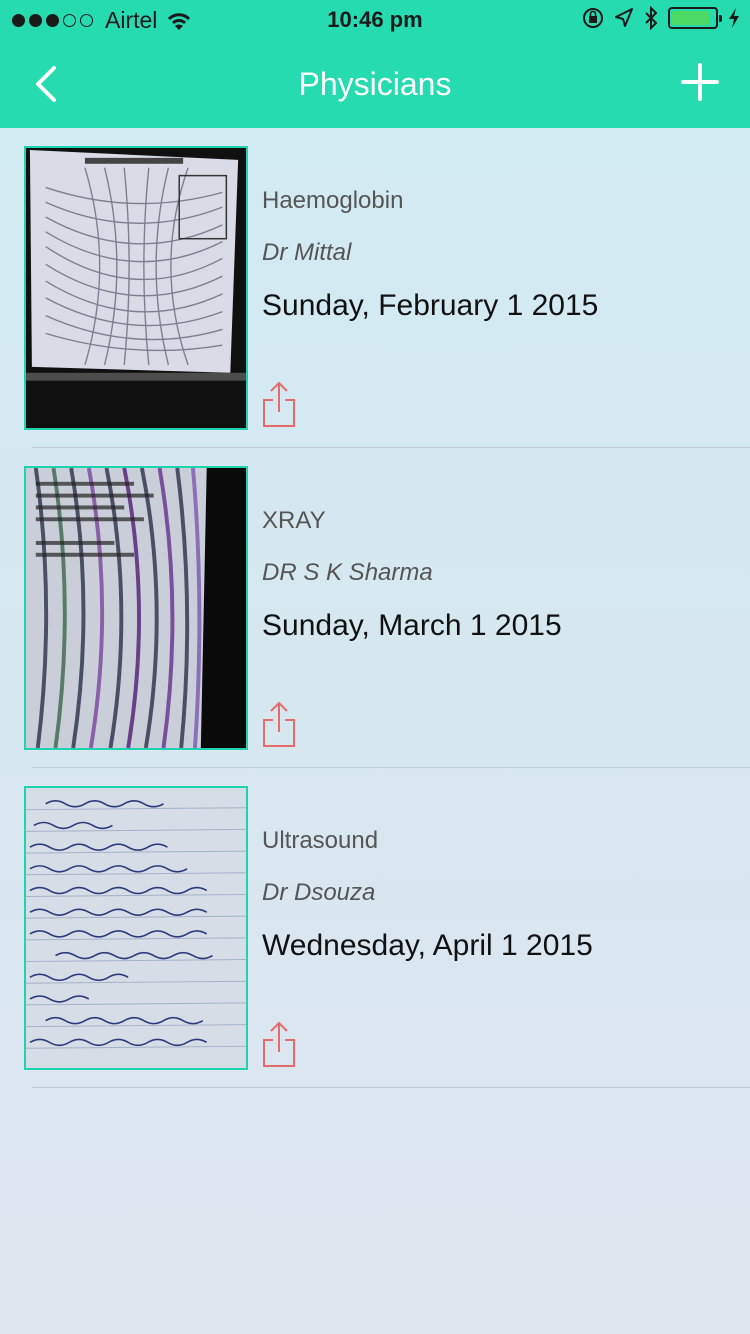 The width and height of the screenshot is (750, 1334). I want to click on record-title: Haemoglobin, so click(333, 200).